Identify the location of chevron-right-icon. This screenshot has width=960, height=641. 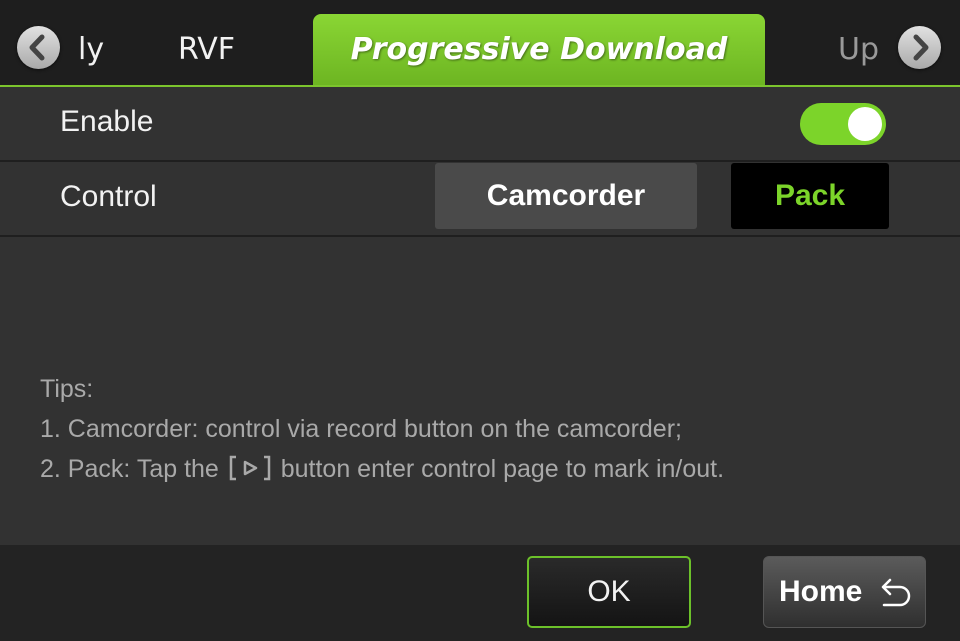
(921, 47).